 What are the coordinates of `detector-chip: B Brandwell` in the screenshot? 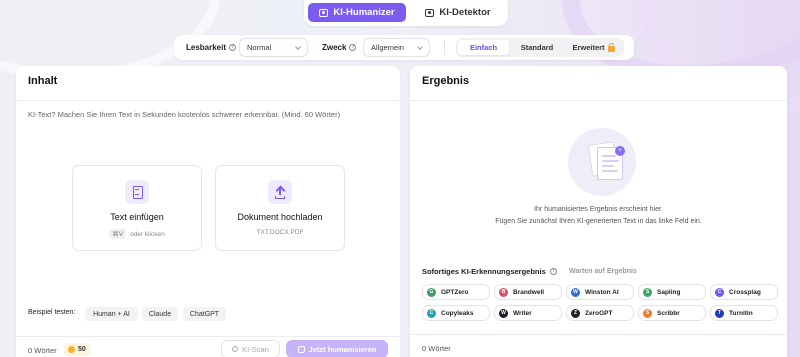 It's located at (528, 292).